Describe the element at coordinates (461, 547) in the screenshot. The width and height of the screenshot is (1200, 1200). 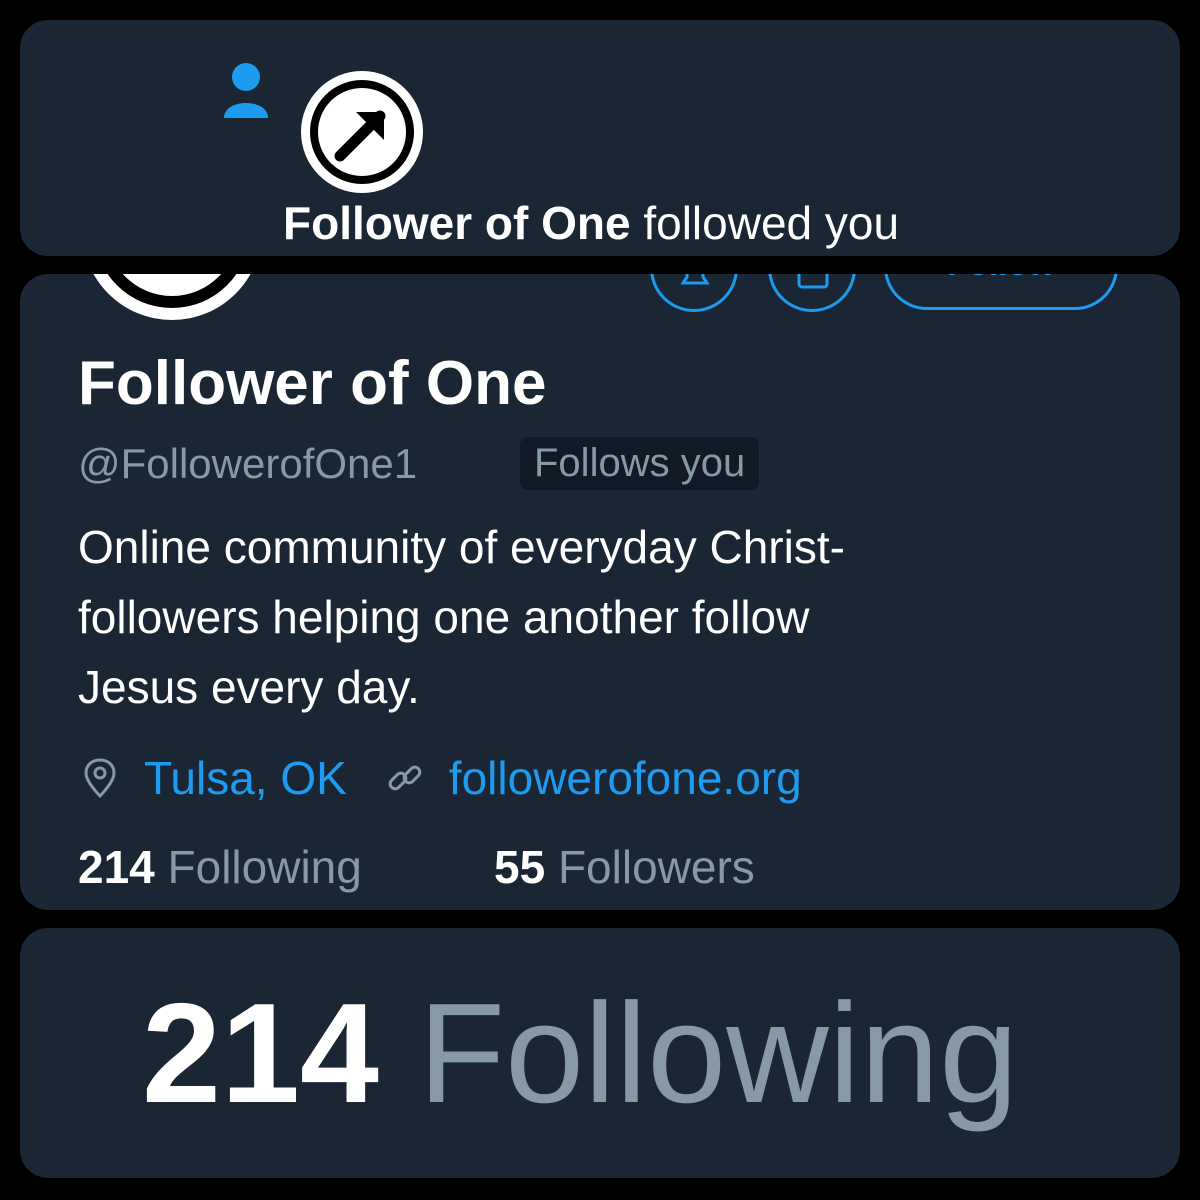
I see `bio-line: Online community of everyday Christ-` at that location.